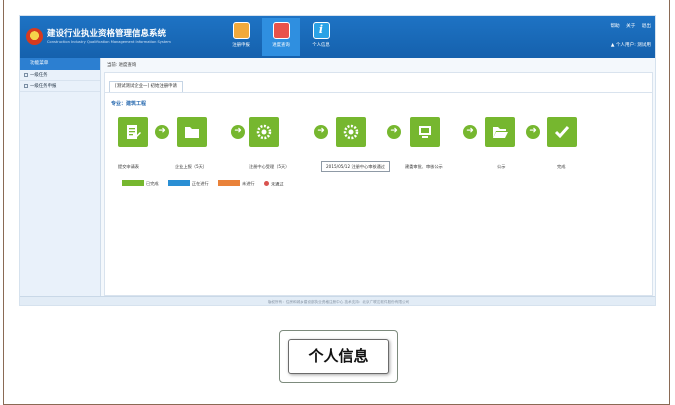 The height and width of the screenshot is (405, 675). I want to click on help-link: 帮助, so click(614, 26).